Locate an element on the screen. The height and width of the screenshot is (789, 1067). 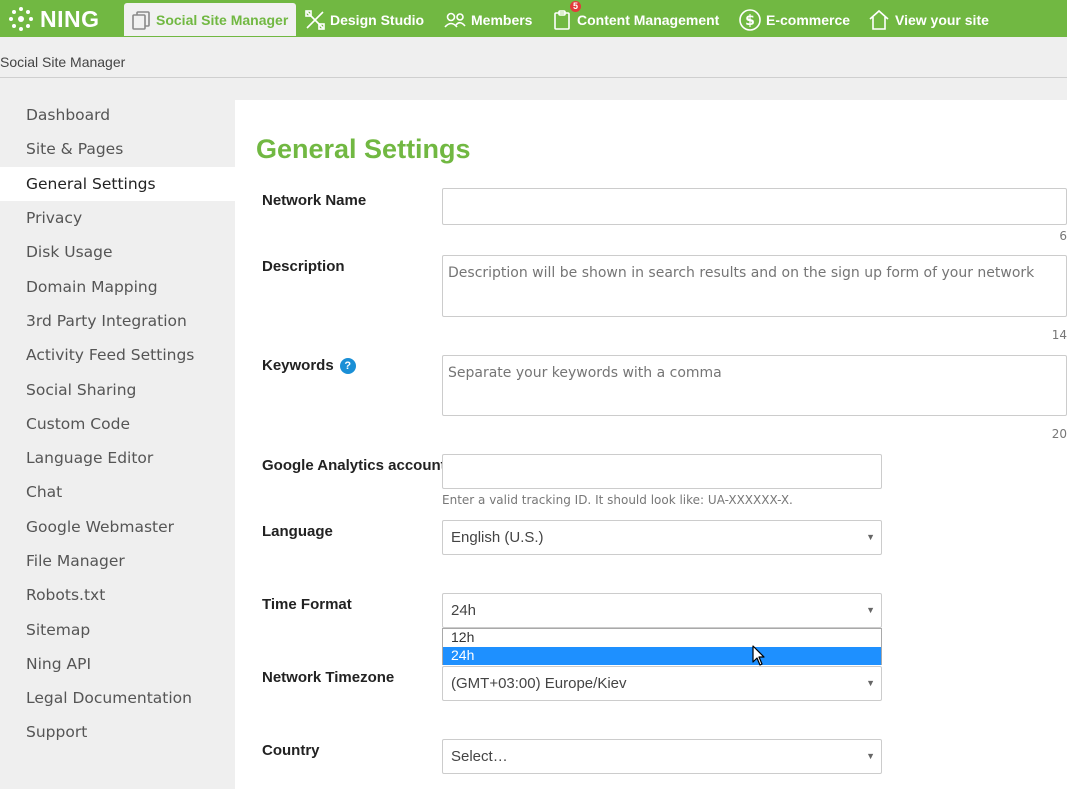
nav-label: View your site is located at coordinates (942, 19).